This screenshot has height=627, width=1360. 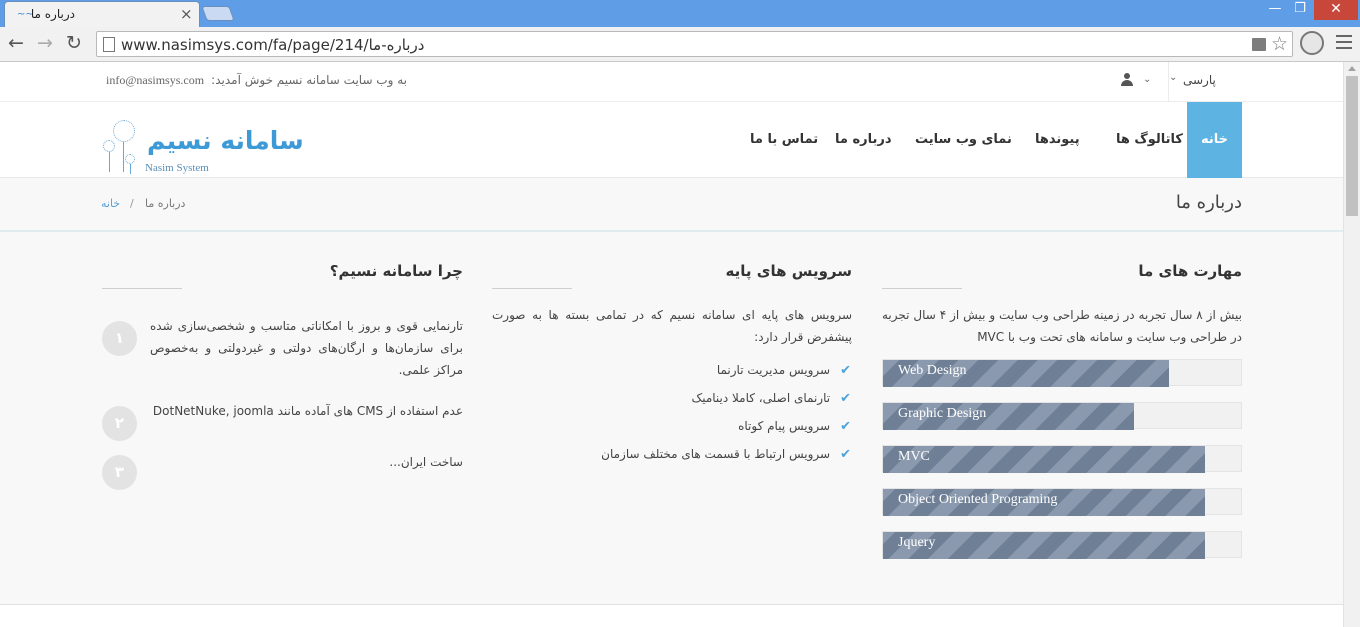 What do you see at coordinates (1352, 68) in the screenshot?
I see `scroll-up-icon` at bounding box center [1352, 68].